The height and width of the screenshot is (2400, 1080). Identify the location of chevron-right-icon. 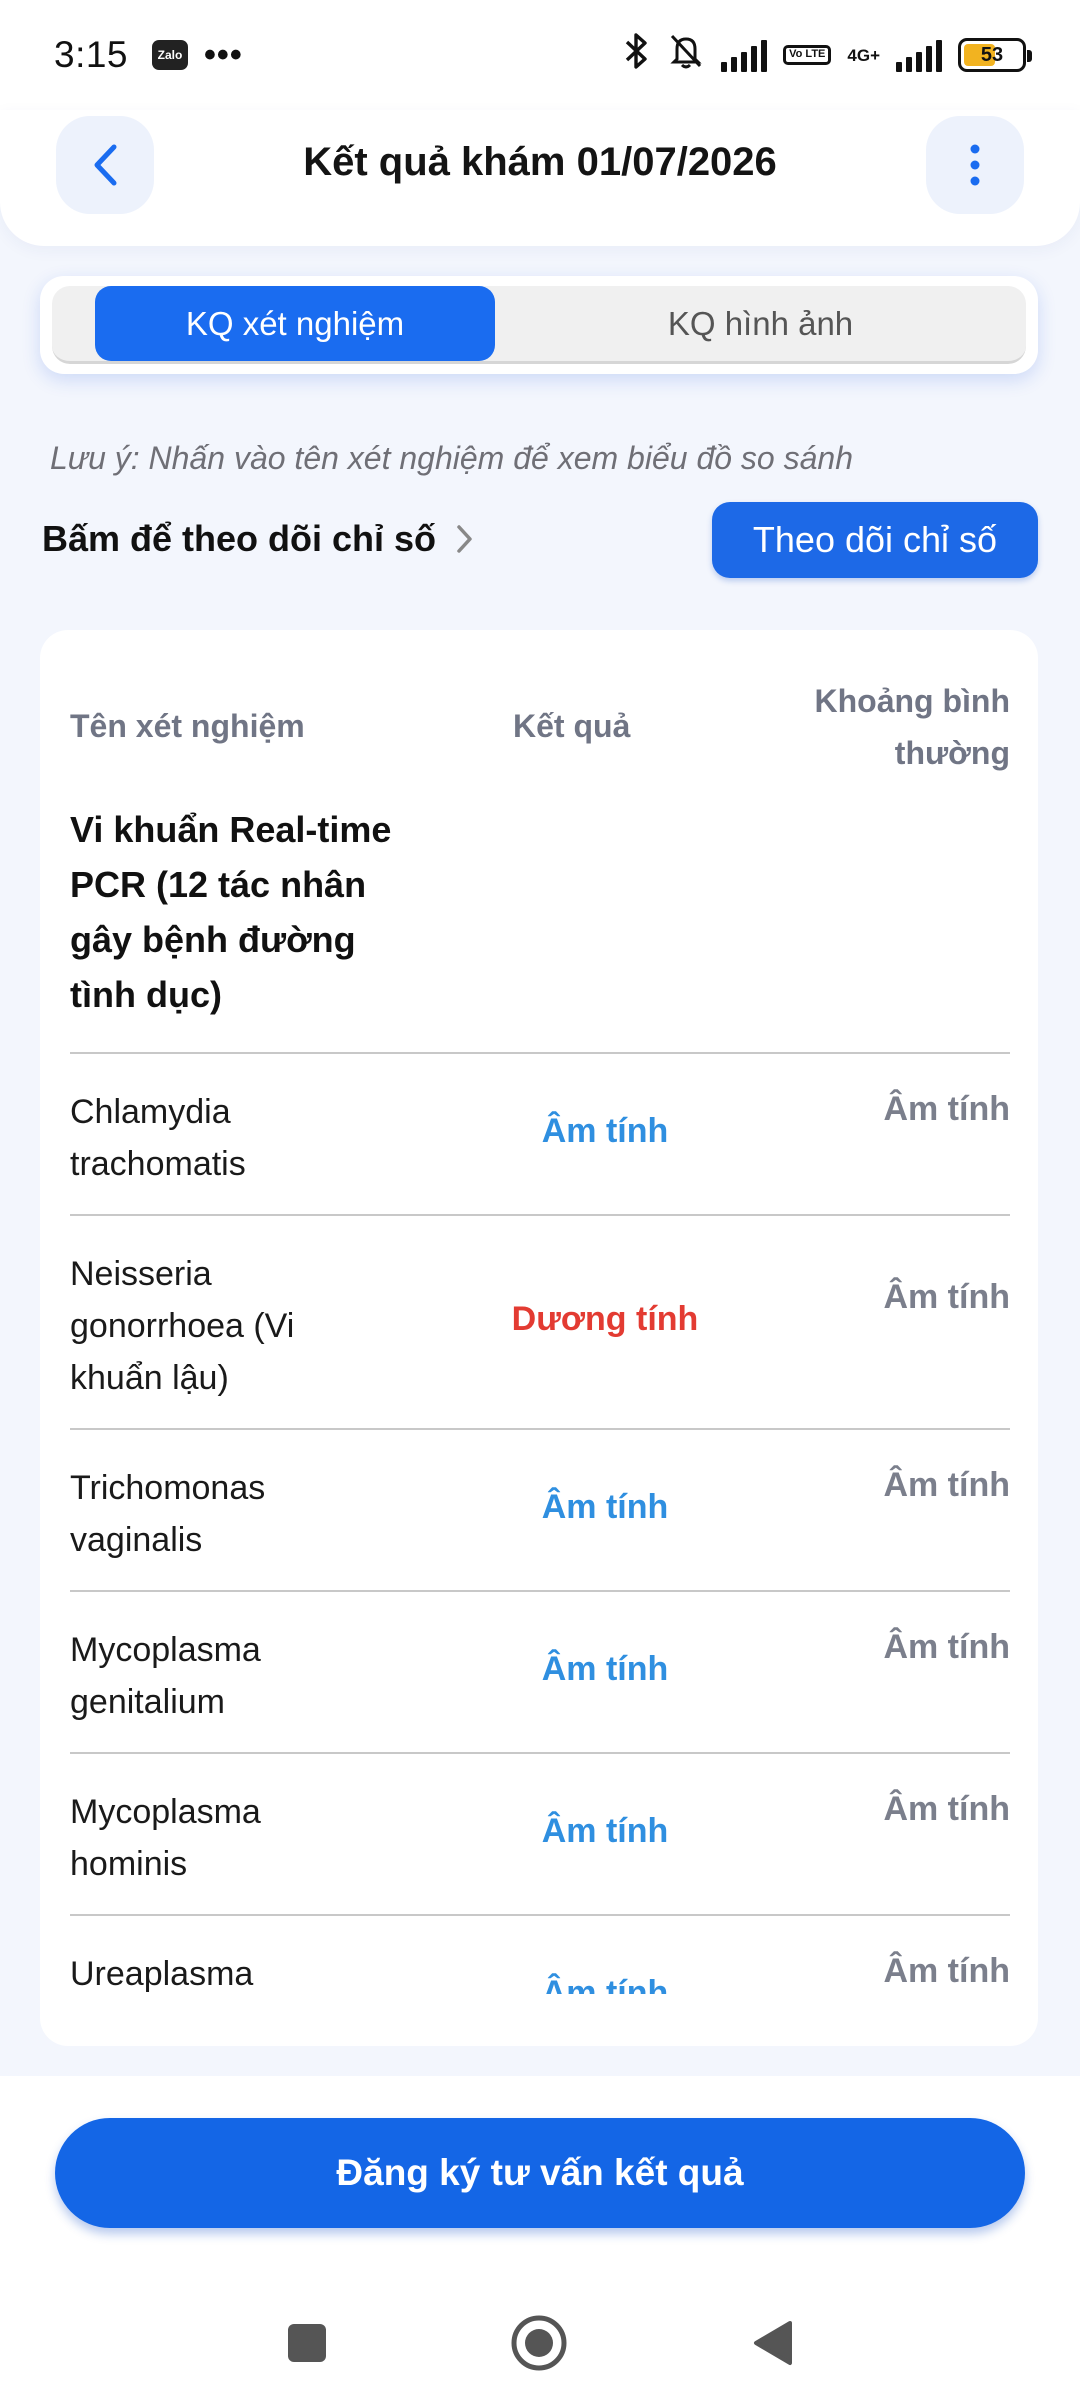
(464, 539).